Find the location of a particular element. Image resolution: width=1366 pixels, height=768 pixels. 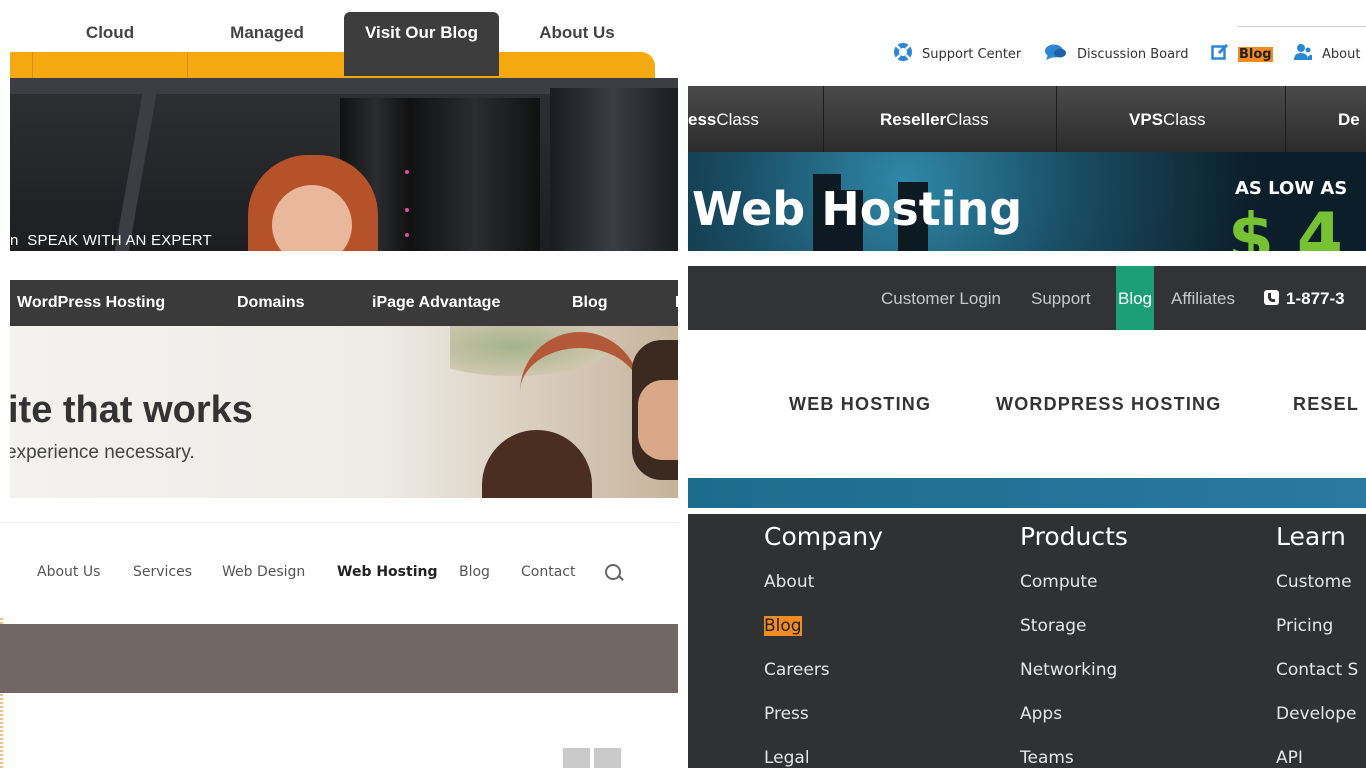

tab-cloud: Cloud is located at coordinates (110, 44).